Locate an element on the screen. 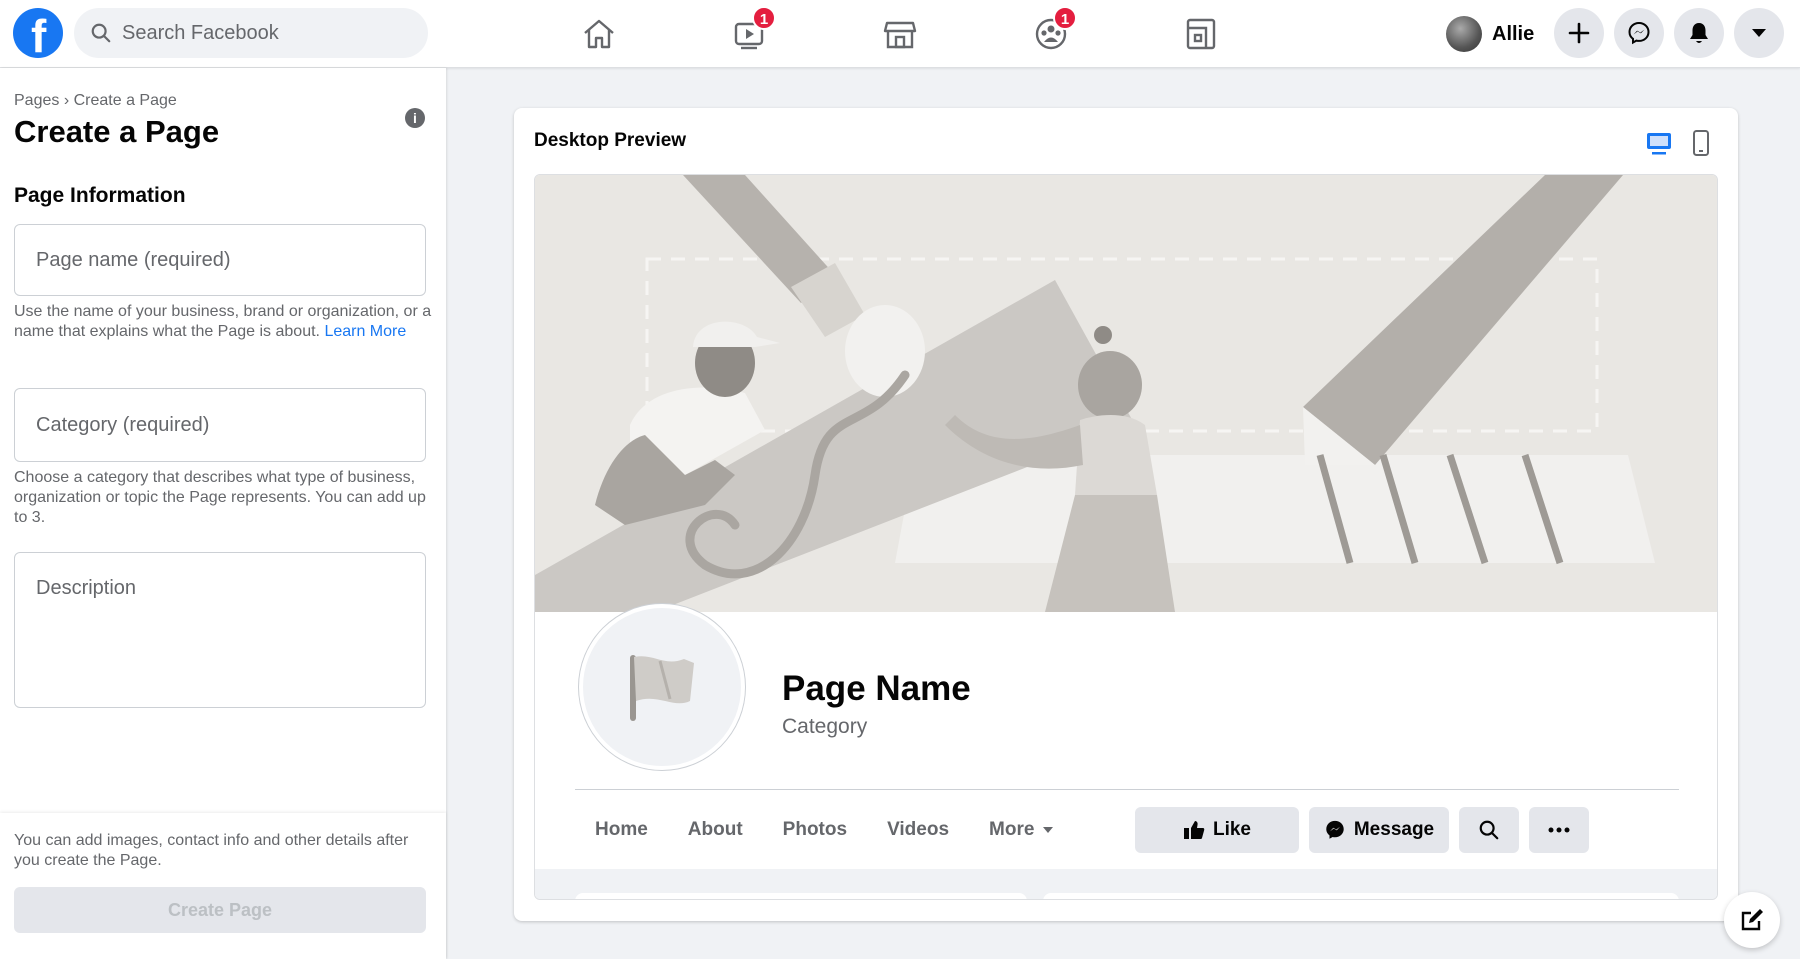 This screenshot has width=1800, height=959. more-options-button is located at coordinates (1559, 830).